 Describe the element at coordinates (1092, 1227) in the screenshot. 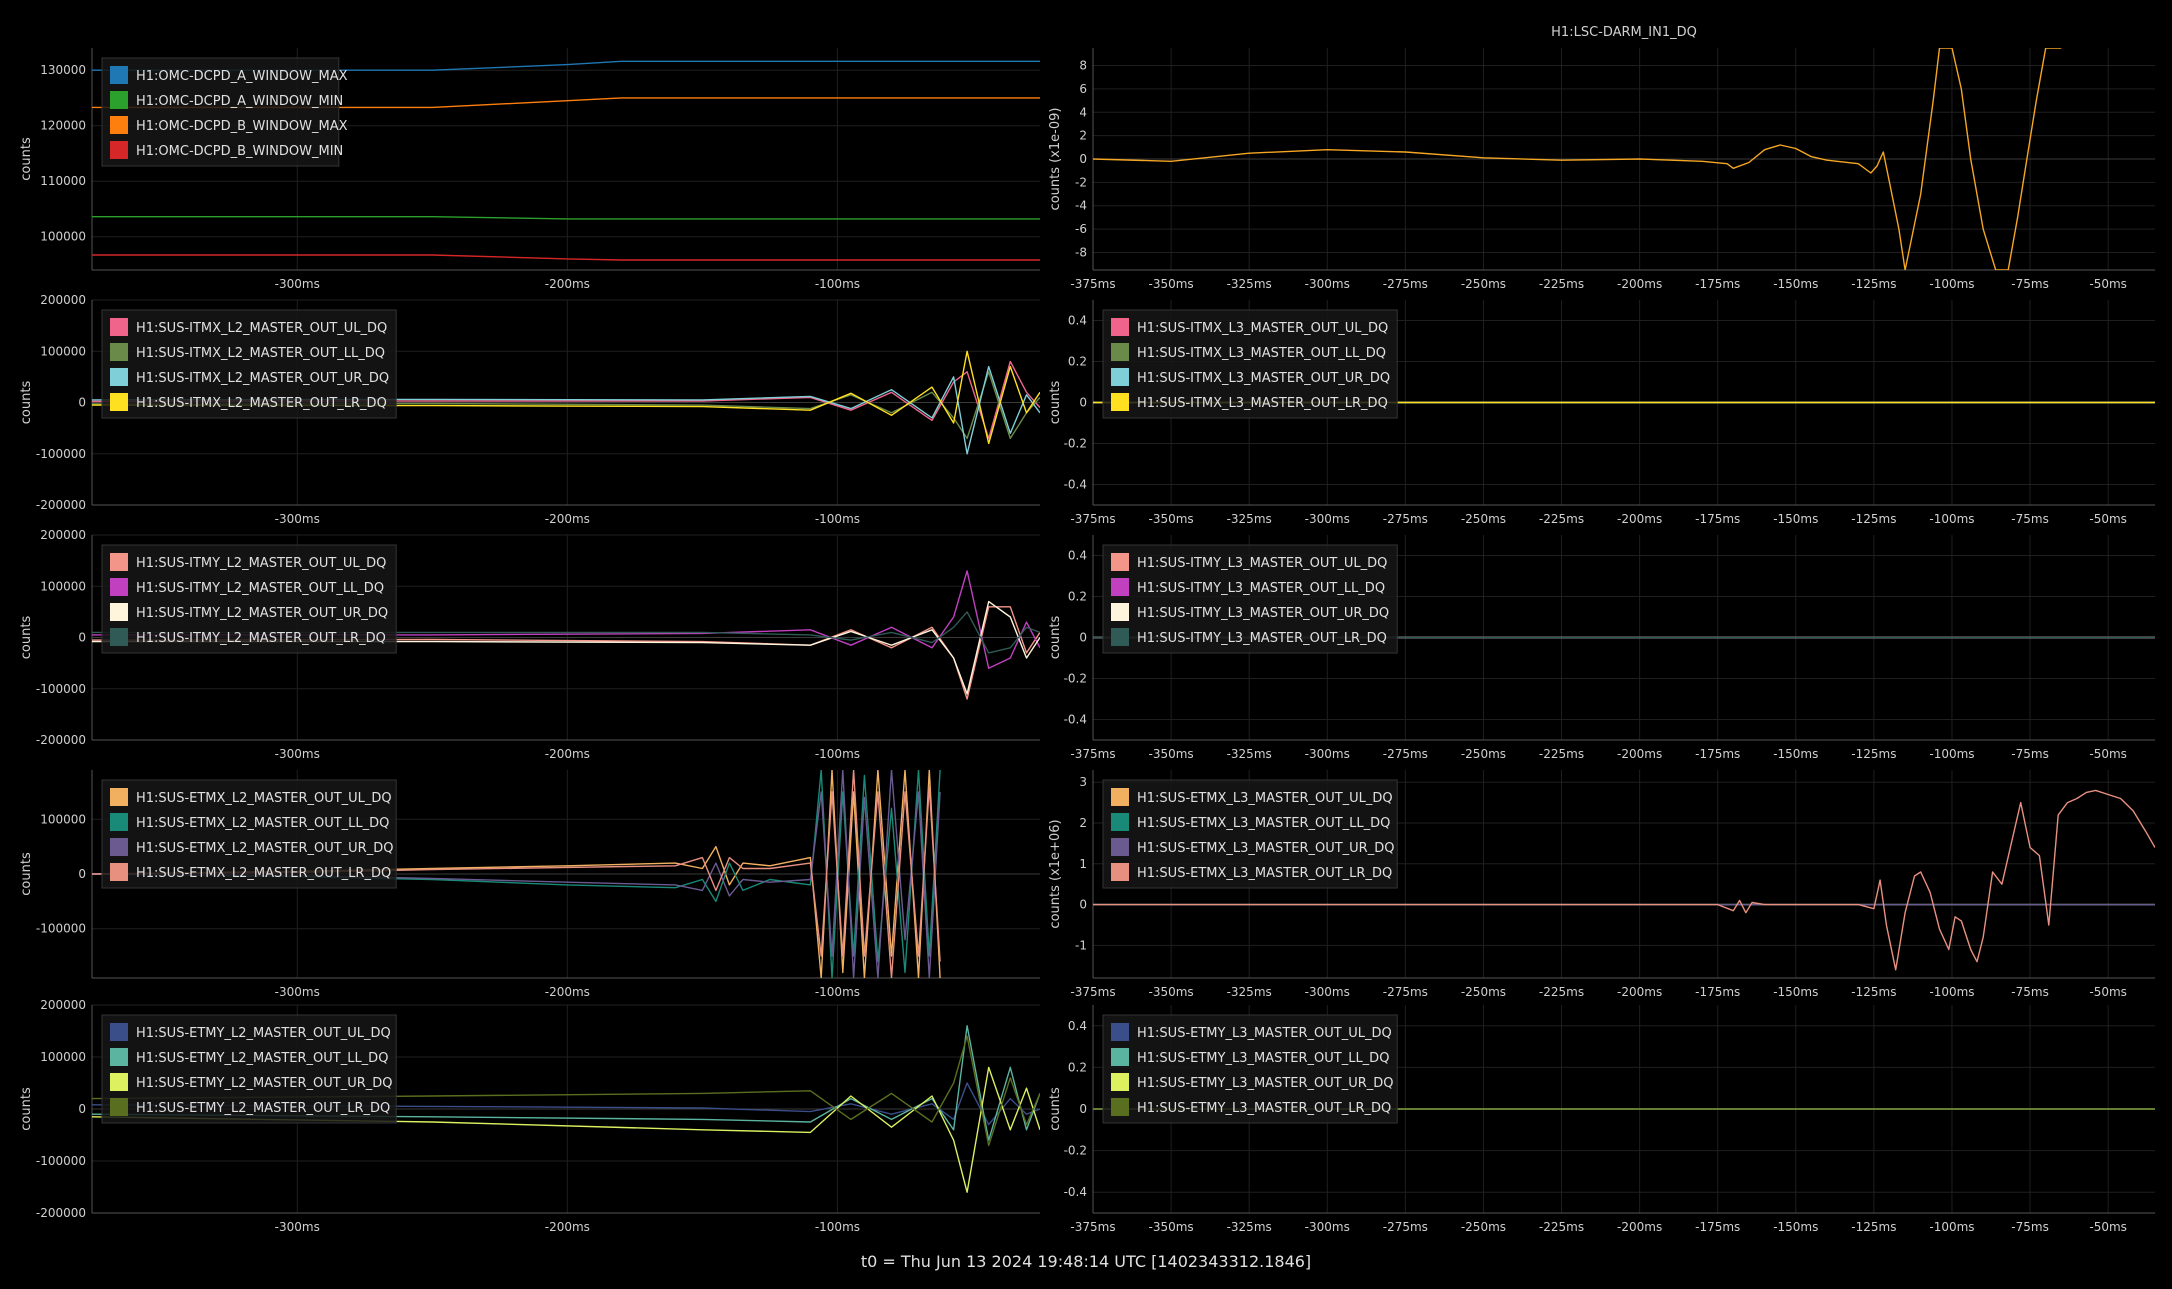

I see `x-tick-label: -375ms` at that location.